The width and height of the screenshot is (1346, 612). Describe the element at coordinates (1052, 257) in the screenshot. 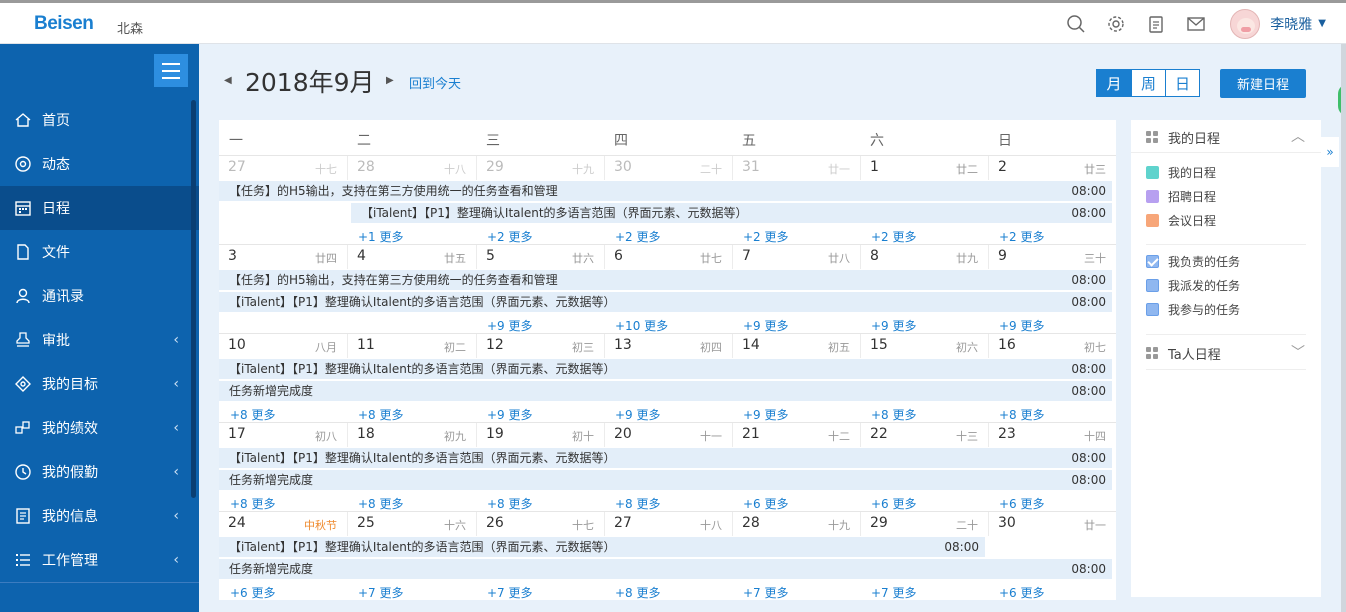

I see `day-cell: 9 三十` at that location.